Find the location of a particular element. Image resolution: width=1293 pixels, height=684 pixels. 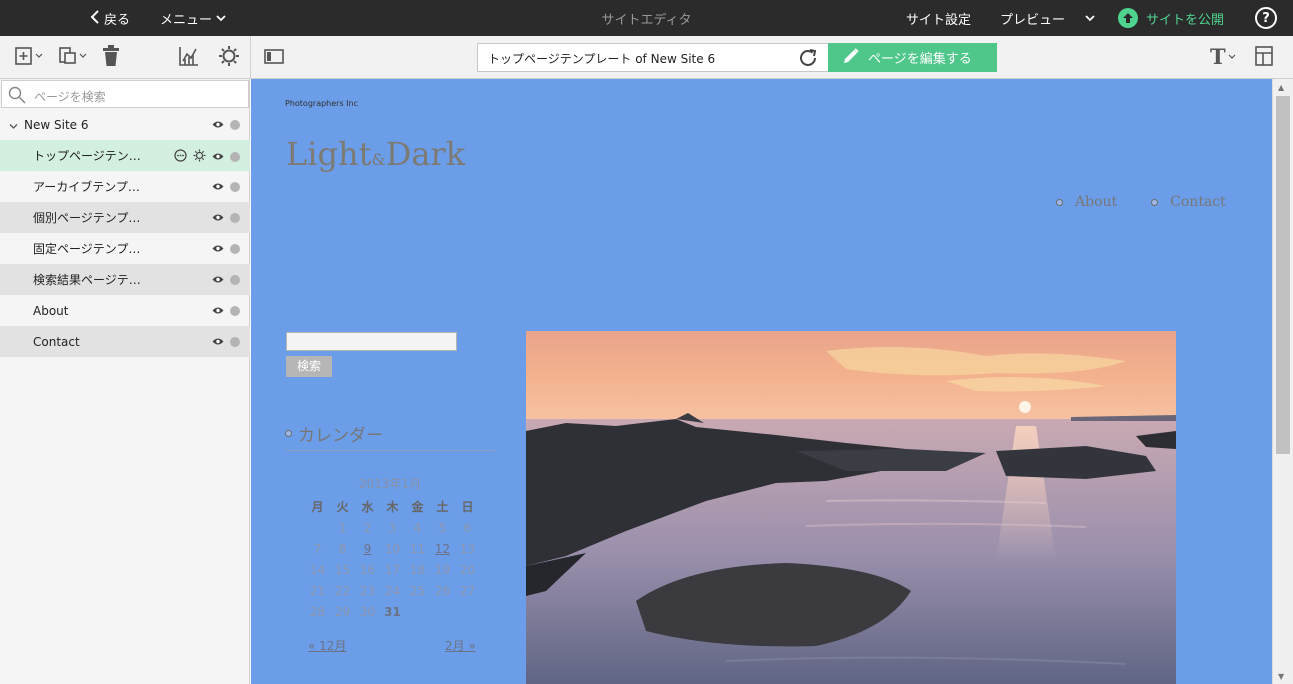

settings-button is located at coordinates (229, 57).